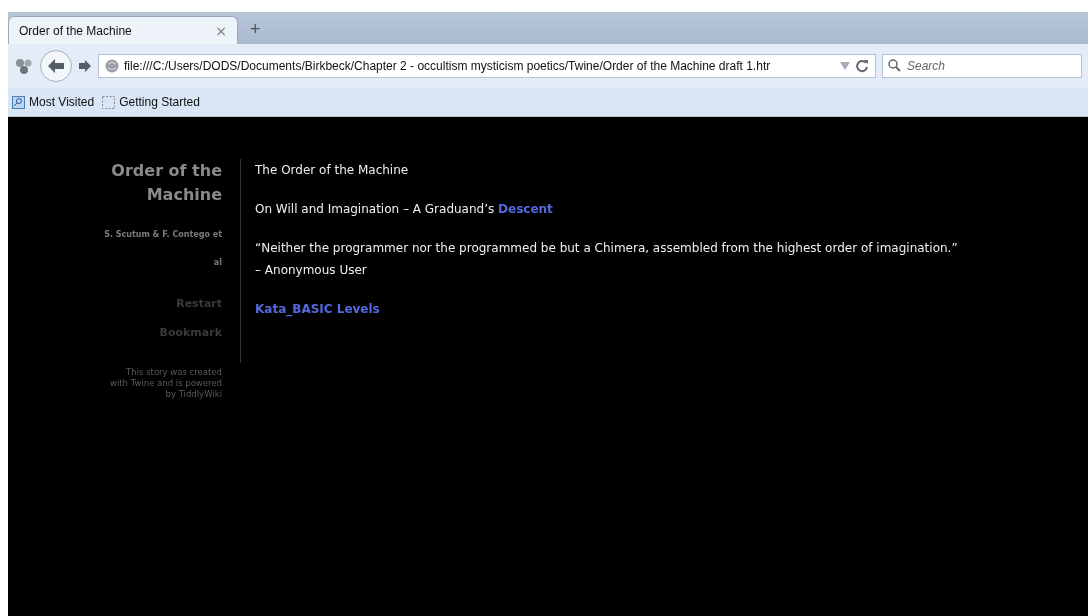  I want to click on passage-text: The Order of the Machine, so click(332, 170).